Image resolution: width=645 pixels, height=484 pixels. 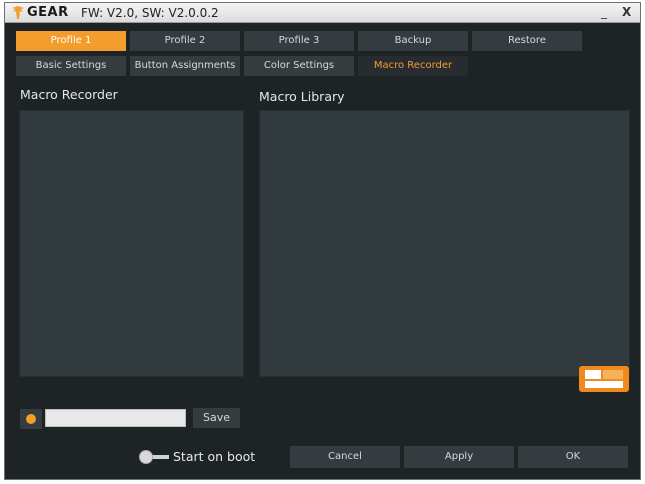 What do you see at coordinates (150, 13) in the screenshot?
I see `firmware-version: FW: V2.0, SW: V2.0.0.2` at bounding box center [150, 13].